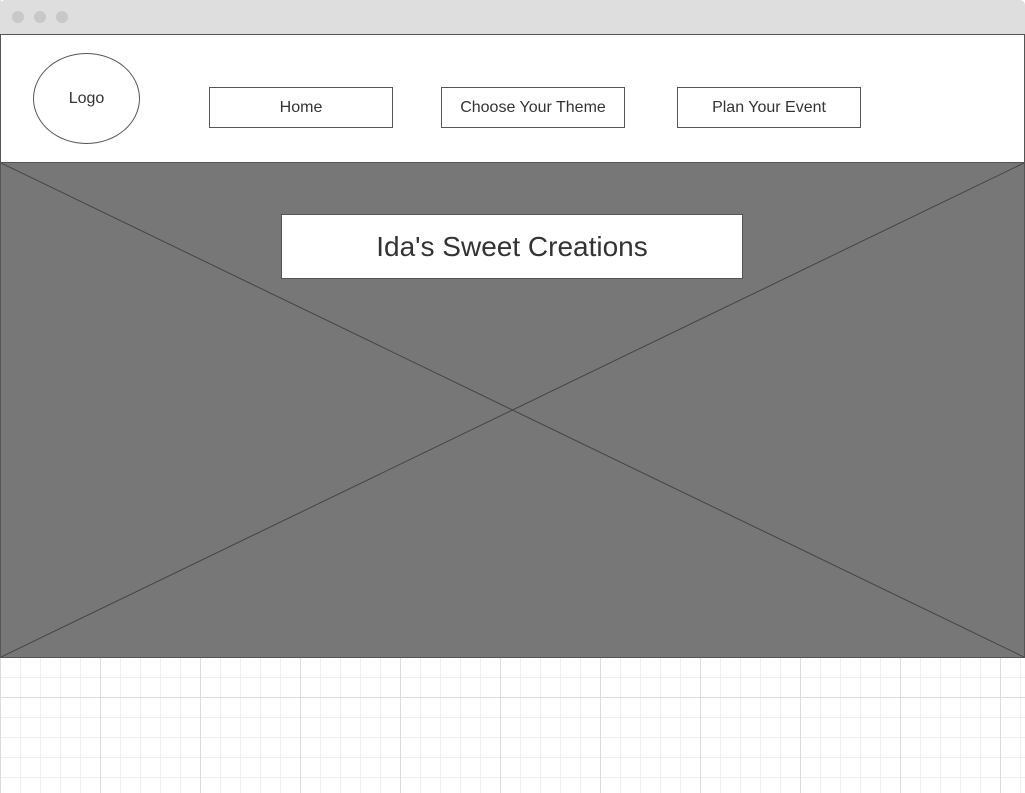 This screenshot has width=1025, height=793. I want to click on hero-title-box: Ida's Sweet Creations, so click(512, 246).